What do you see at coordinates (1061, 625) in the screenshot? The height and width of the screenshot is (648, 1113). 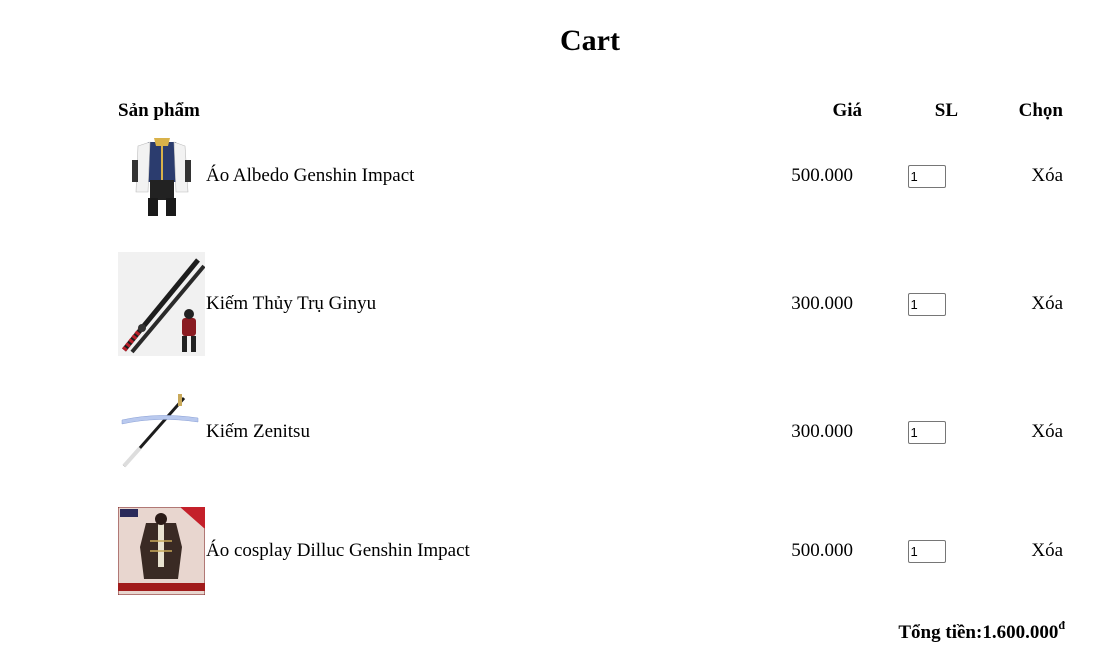 I see `currency-symbol: đ` at bounding box center [1061, 625].